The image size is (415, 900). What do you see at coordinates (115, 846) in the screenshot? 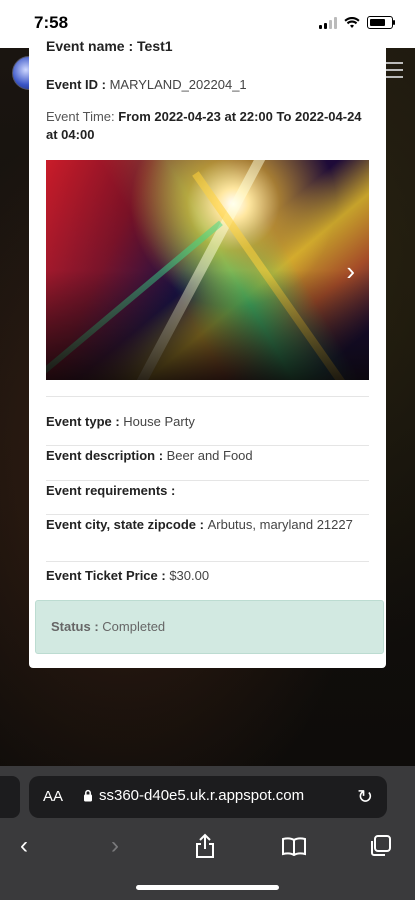
I see `forward-icon: ›` at bounding box center [115, 846].